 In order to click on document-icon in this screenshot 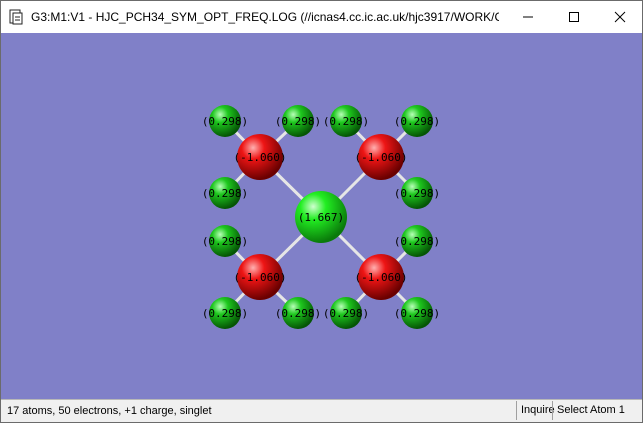, I will do `click(16, 17)`.